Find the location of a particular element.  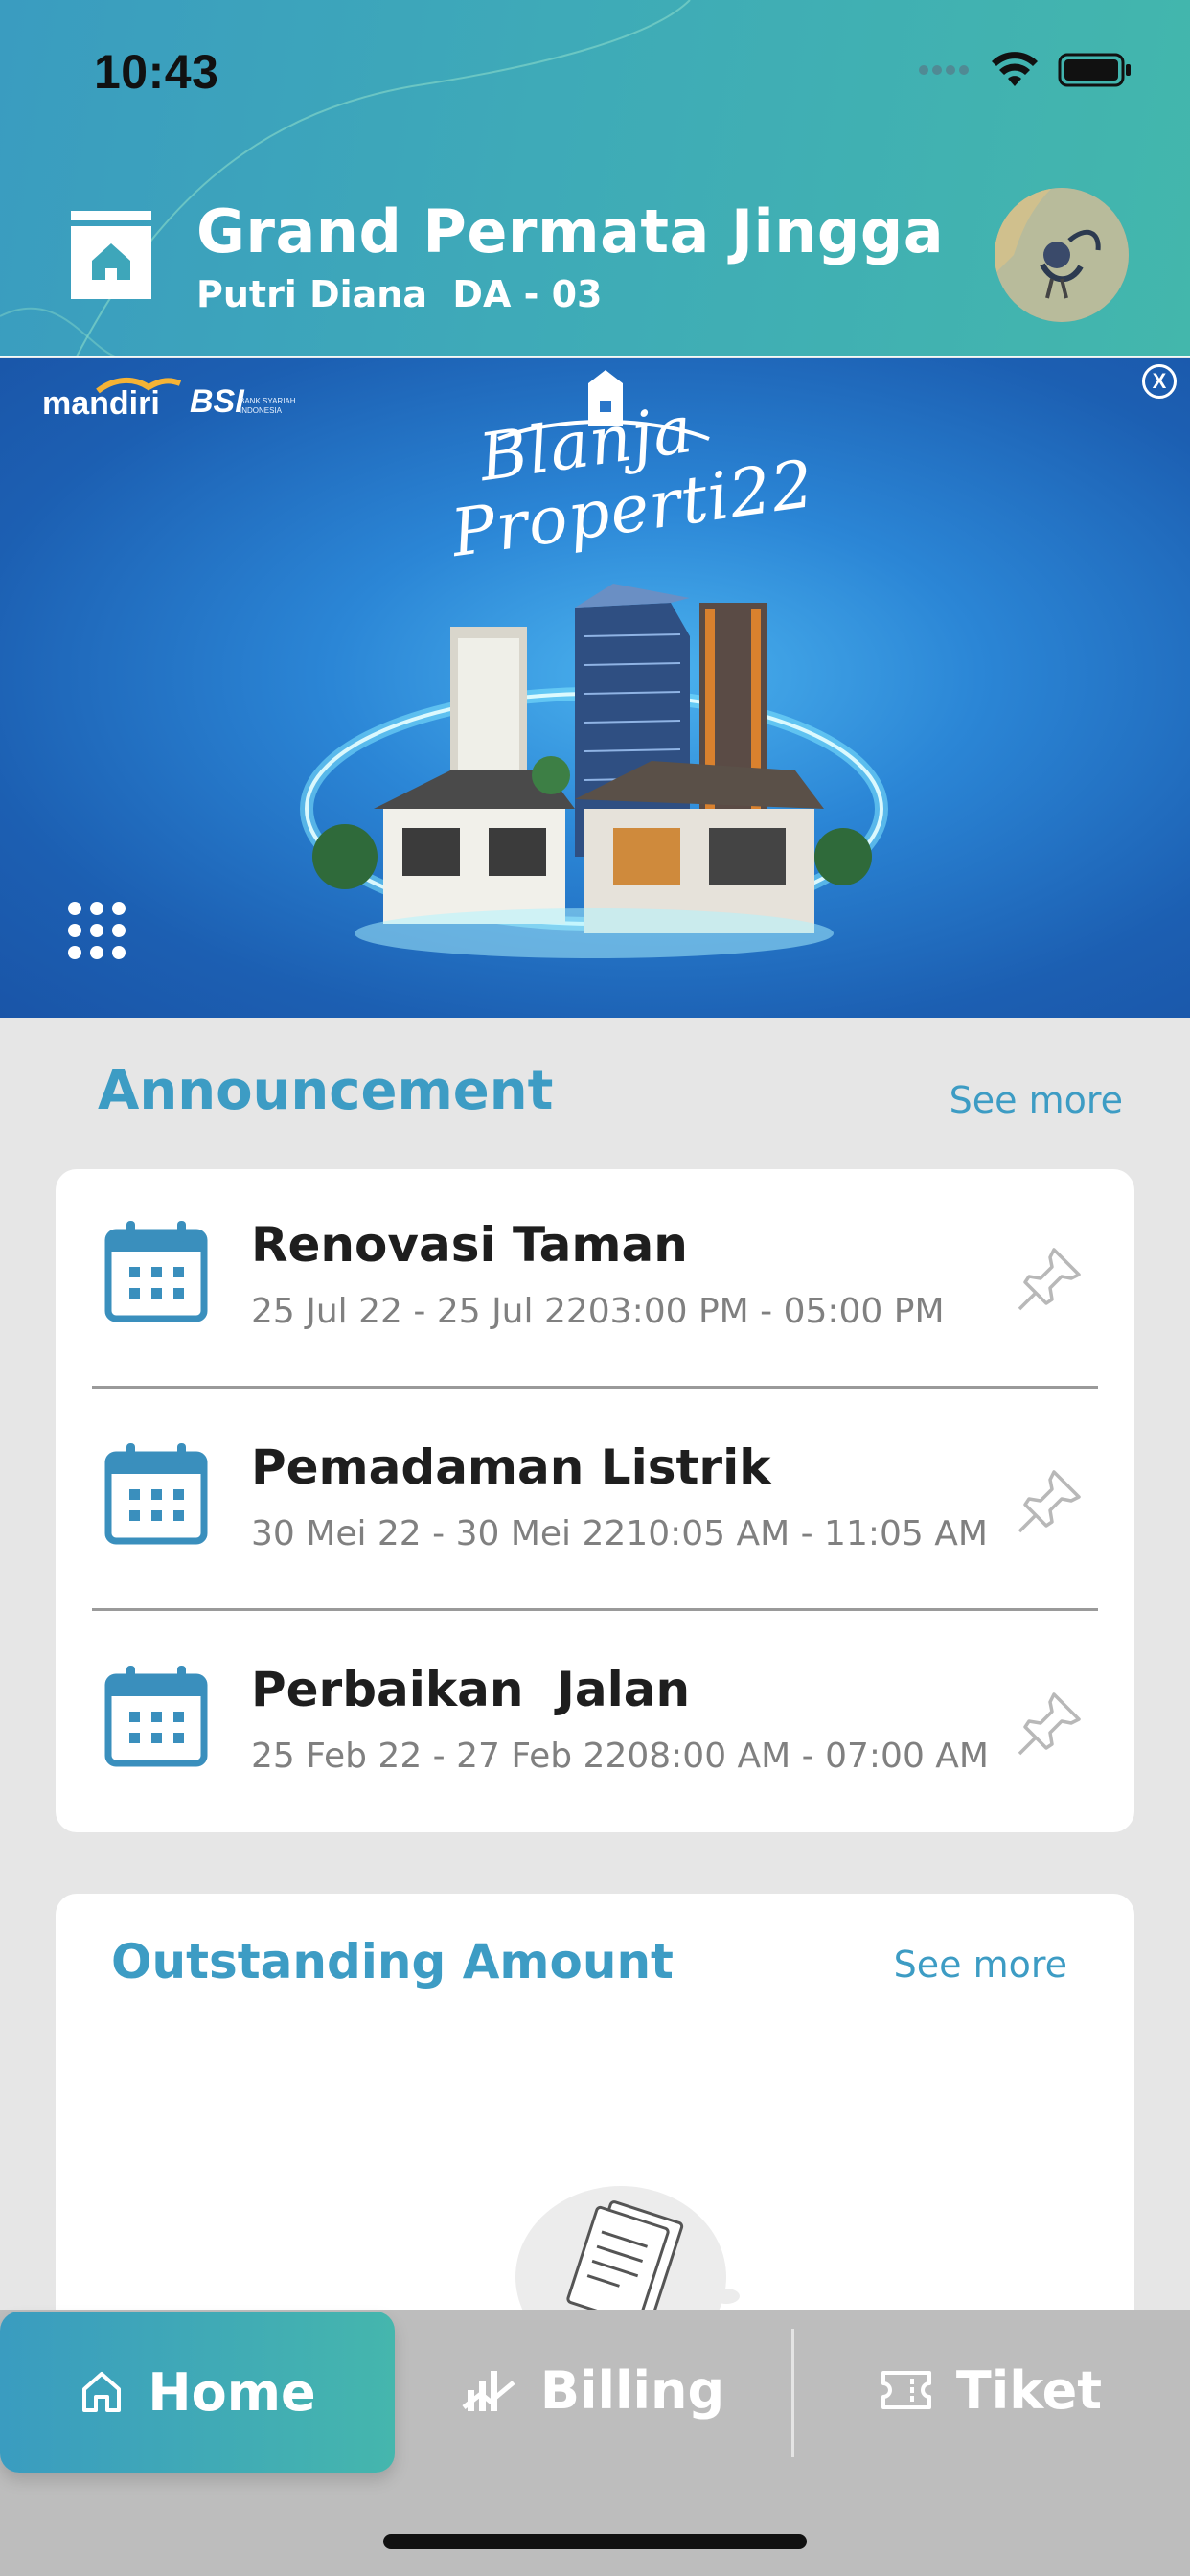

home-icon is located at coordinates (102, 2392).